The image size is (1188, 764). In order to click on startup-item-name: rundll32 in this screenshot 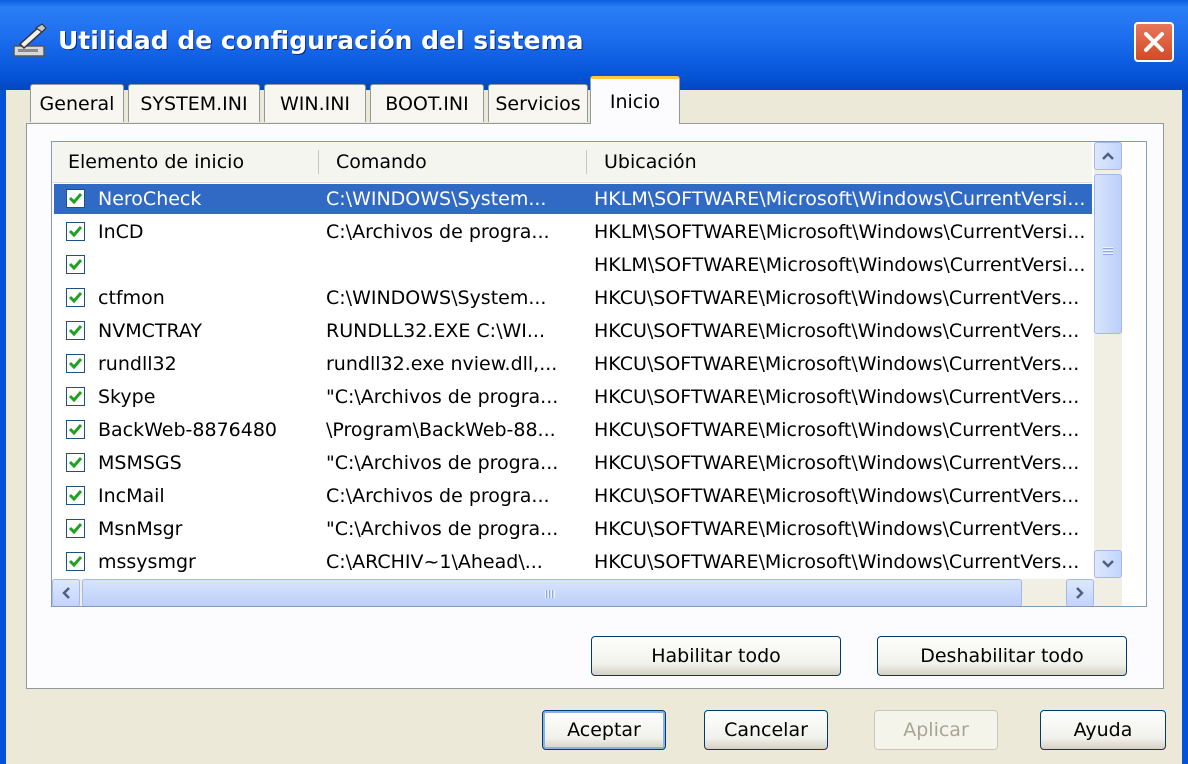, I will do `click(137, 364)`.